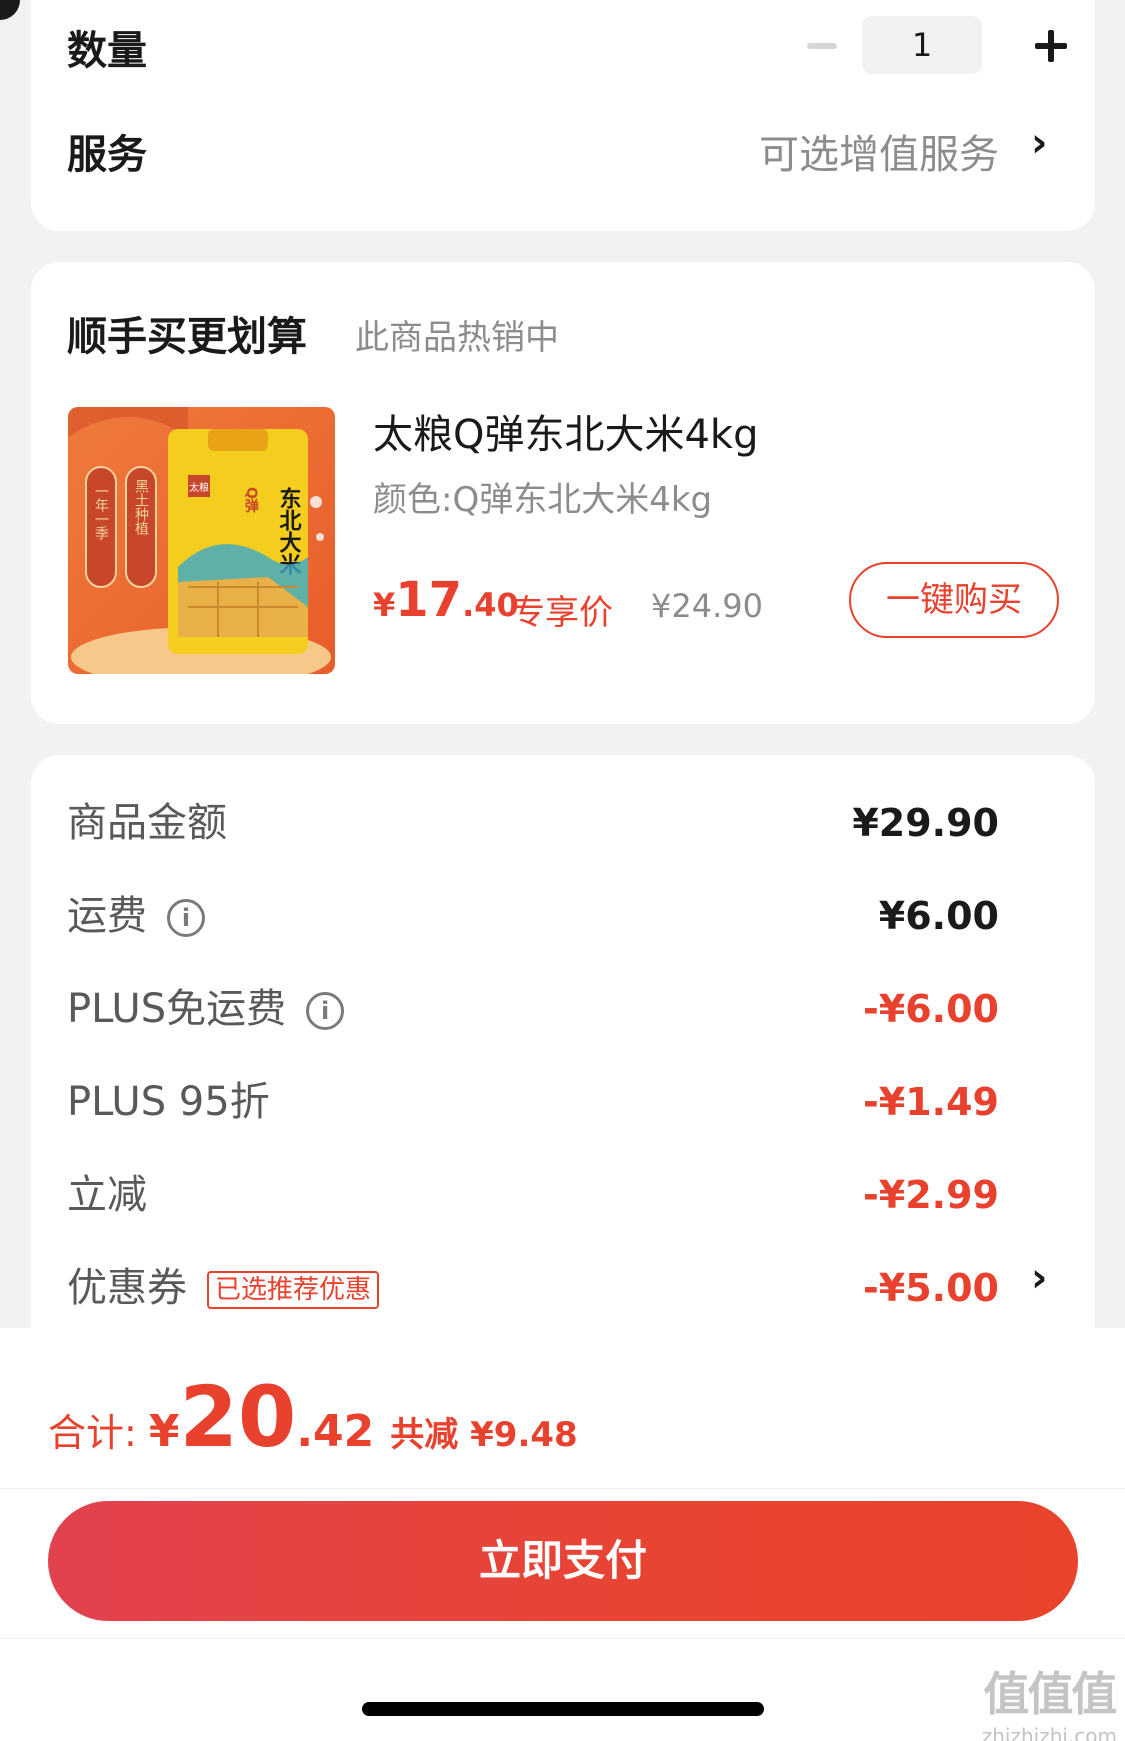 This screenshot has height=1741, width=1125. I want to click on price-integer: 17, so click(429, 600).